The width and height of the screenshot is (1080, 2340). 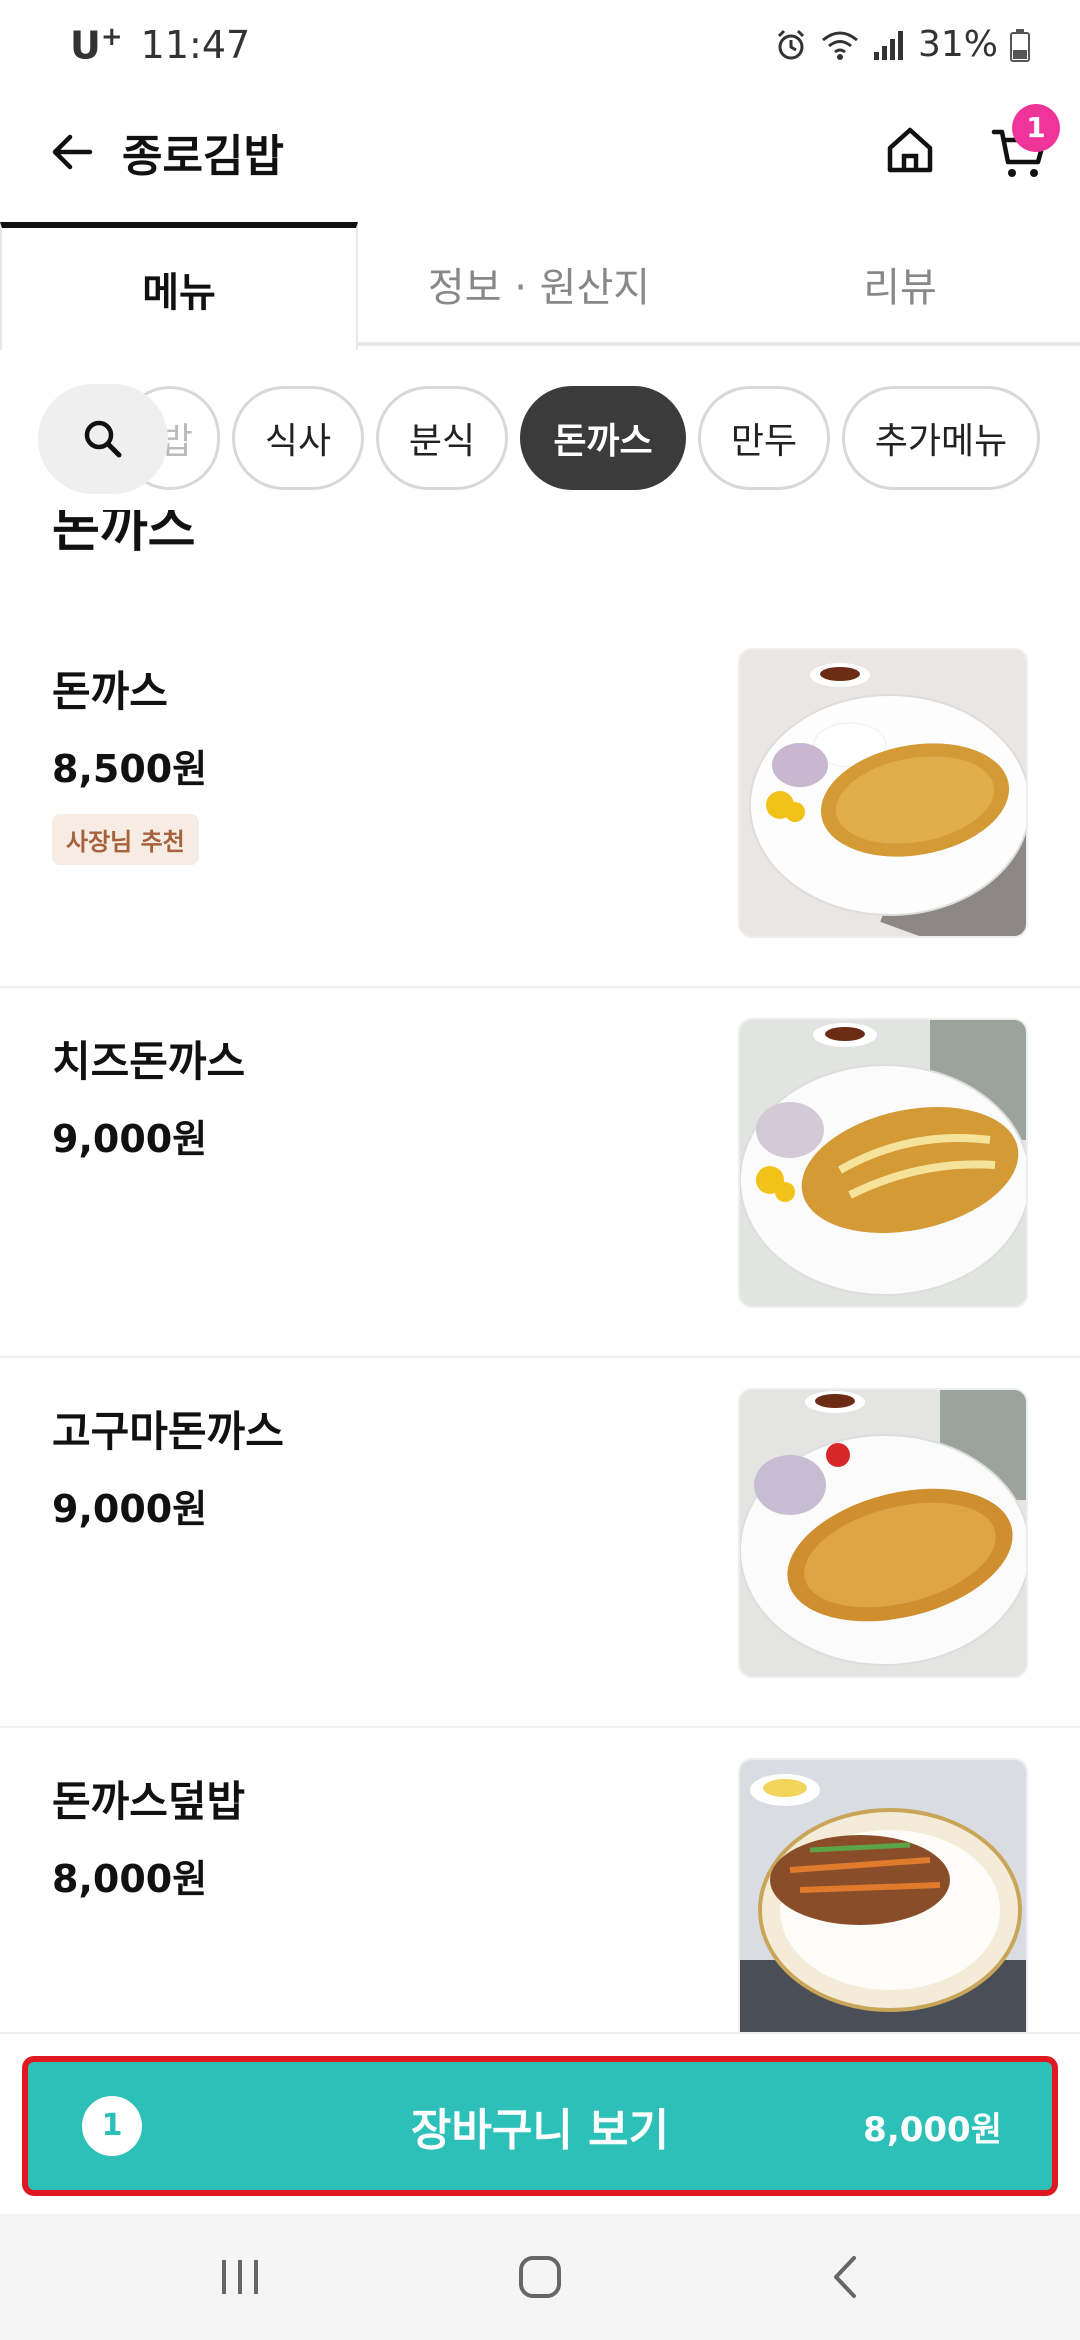 I want to click on recent-apps-button, so click(x=240, y=2277).